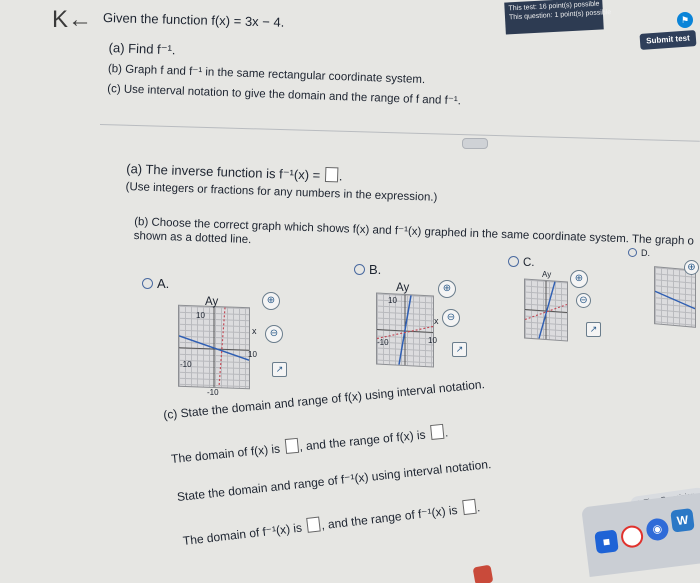 This screenshot has height=583, width=700. What do you see at coordinates (668, 40) in the screenshot?
I see `submit-test-button: Submit test` at bounding box center [668, 40].